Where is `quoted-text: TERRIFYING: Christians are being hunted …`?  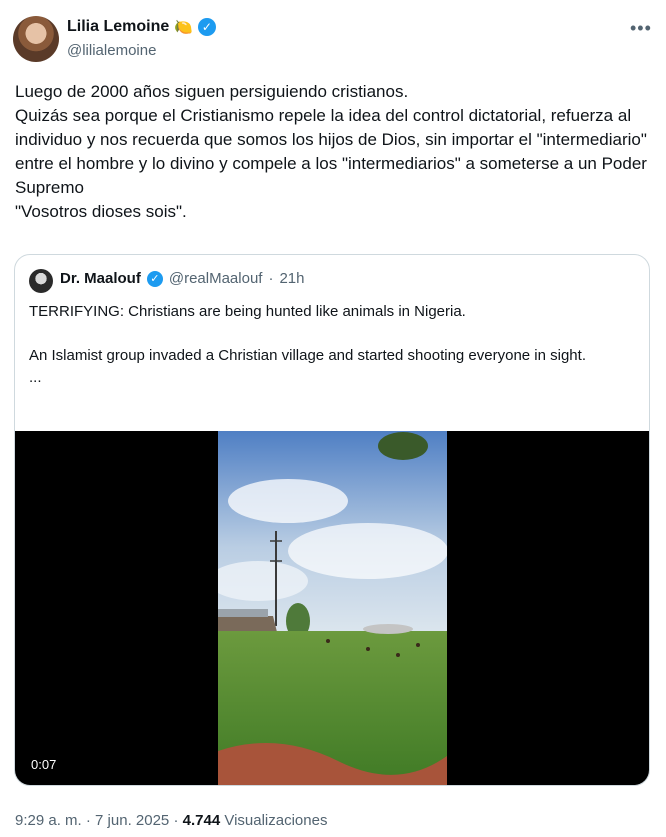
quoted-text: TERRIFYING: Christians are being hunted … is located at coordinates (307, 344).